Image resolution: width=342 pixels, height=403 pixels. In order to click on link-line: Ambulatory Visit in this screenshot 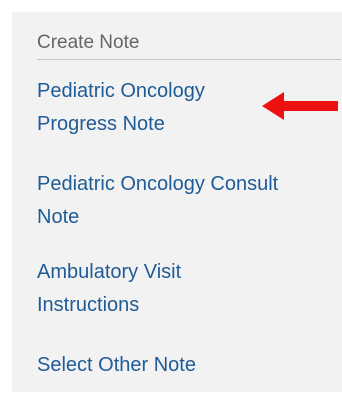, I will do `click(109, 272)`.